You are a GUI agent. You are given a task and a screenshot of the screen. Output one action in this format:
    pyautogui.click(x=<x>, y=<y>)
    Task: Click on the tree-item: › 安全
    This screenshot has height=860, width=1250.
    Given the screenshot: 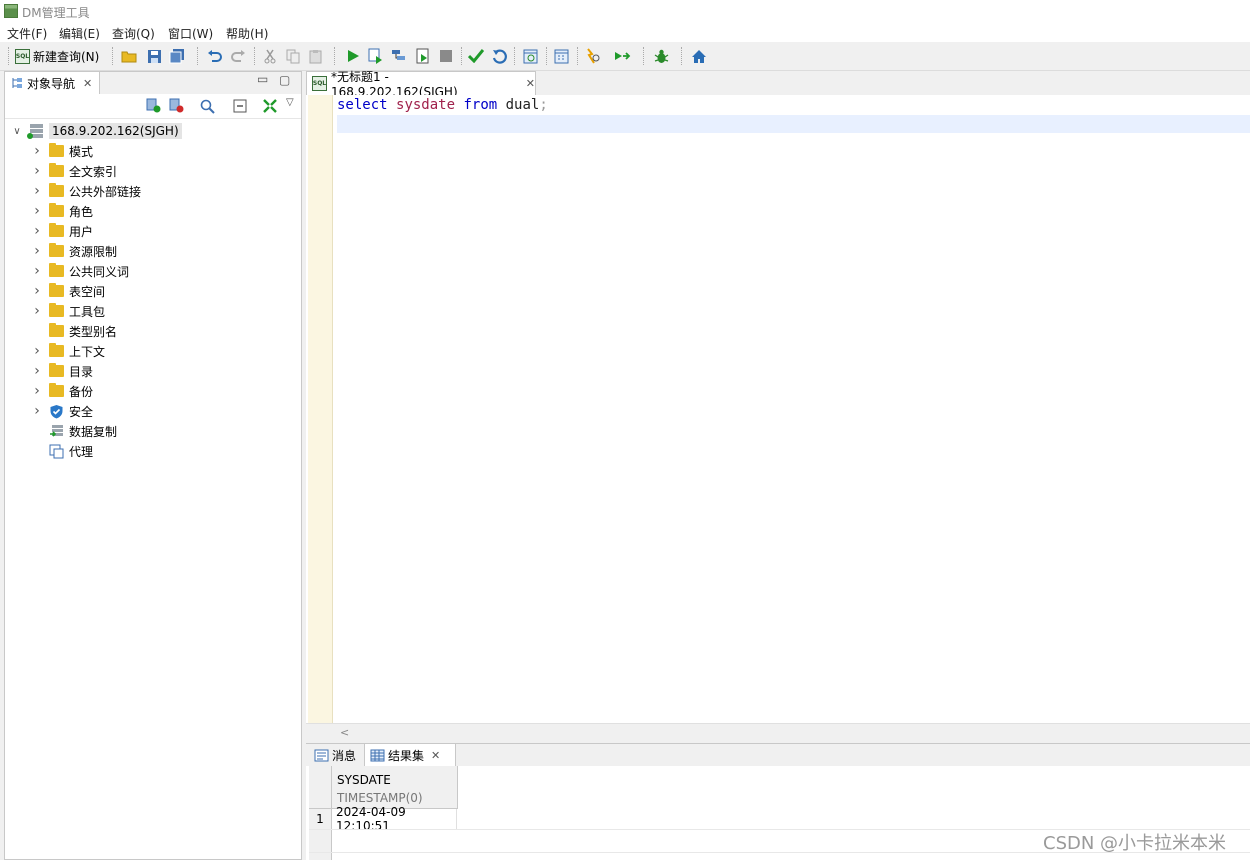 What is the action you would take?
    pyautogui.click(x=62, y=411)
    